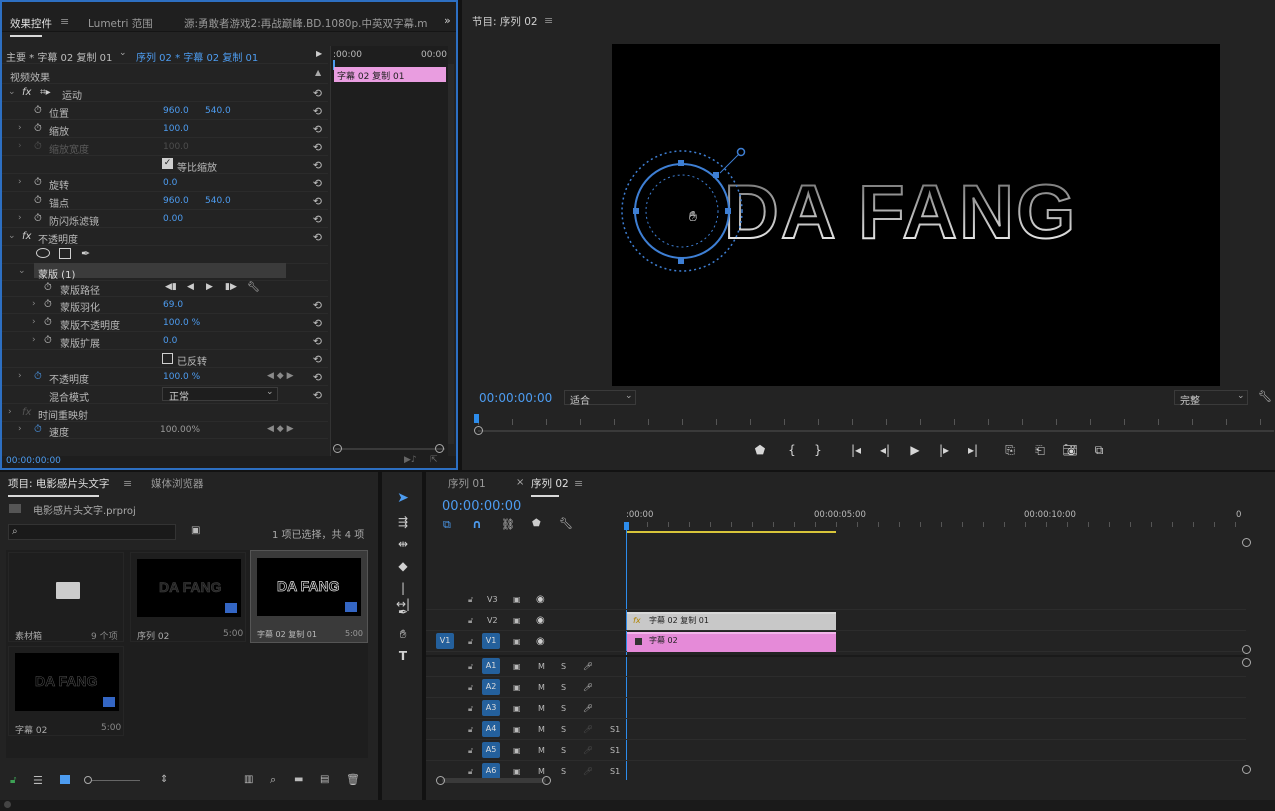  What do you see at coordinates (403, 544) in the screenshot?
I see `ripple-edit-tool-icon: ⇹` at bounding box center [403, 544].